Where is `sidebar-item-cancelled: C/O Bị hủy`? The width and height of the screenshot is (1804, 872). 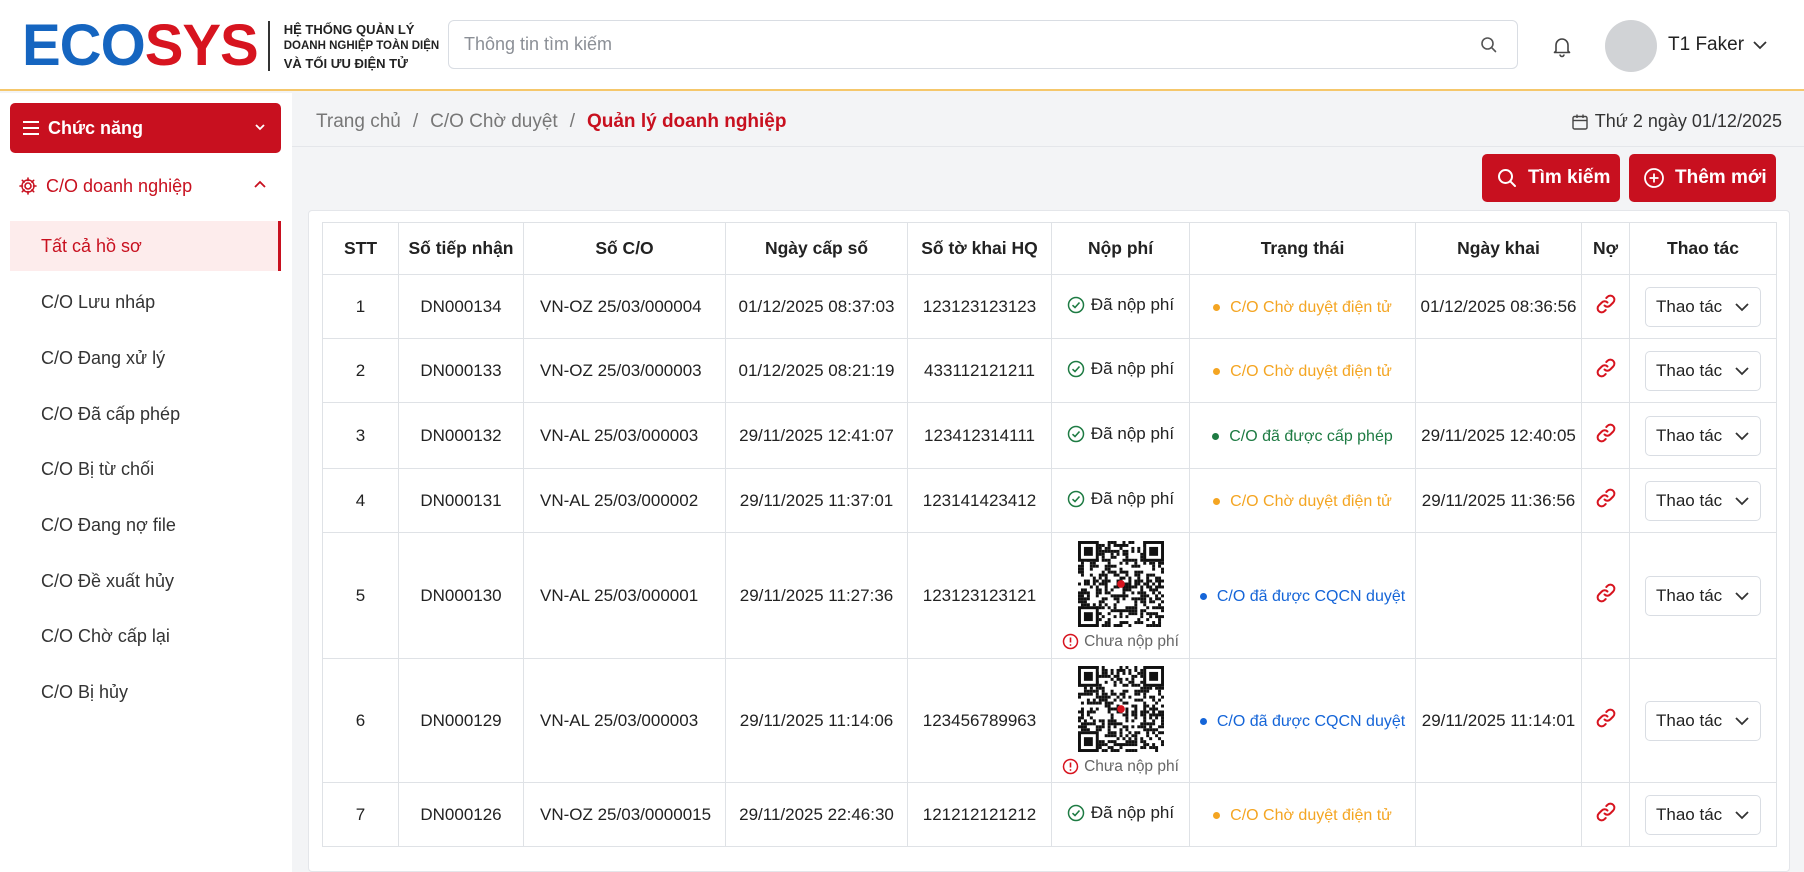 sidebar-item-cancelled: C/O Bị hủy is located at coordinates (145, 692).